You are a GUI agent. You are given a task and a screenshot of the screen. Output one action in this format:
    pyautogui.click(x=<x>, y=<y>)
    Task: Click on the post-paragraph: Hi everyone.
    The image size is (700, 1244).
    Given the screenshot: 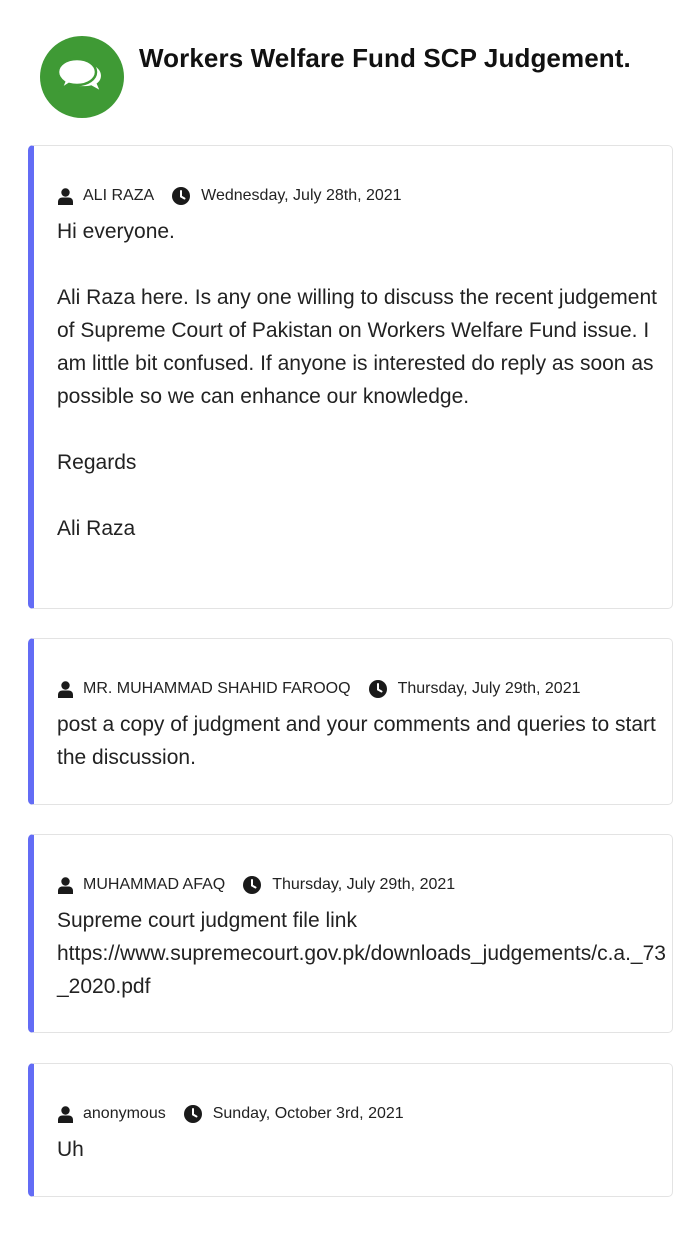 What is the action you would take?
    pyautogui.click(x=116, y=231)
    